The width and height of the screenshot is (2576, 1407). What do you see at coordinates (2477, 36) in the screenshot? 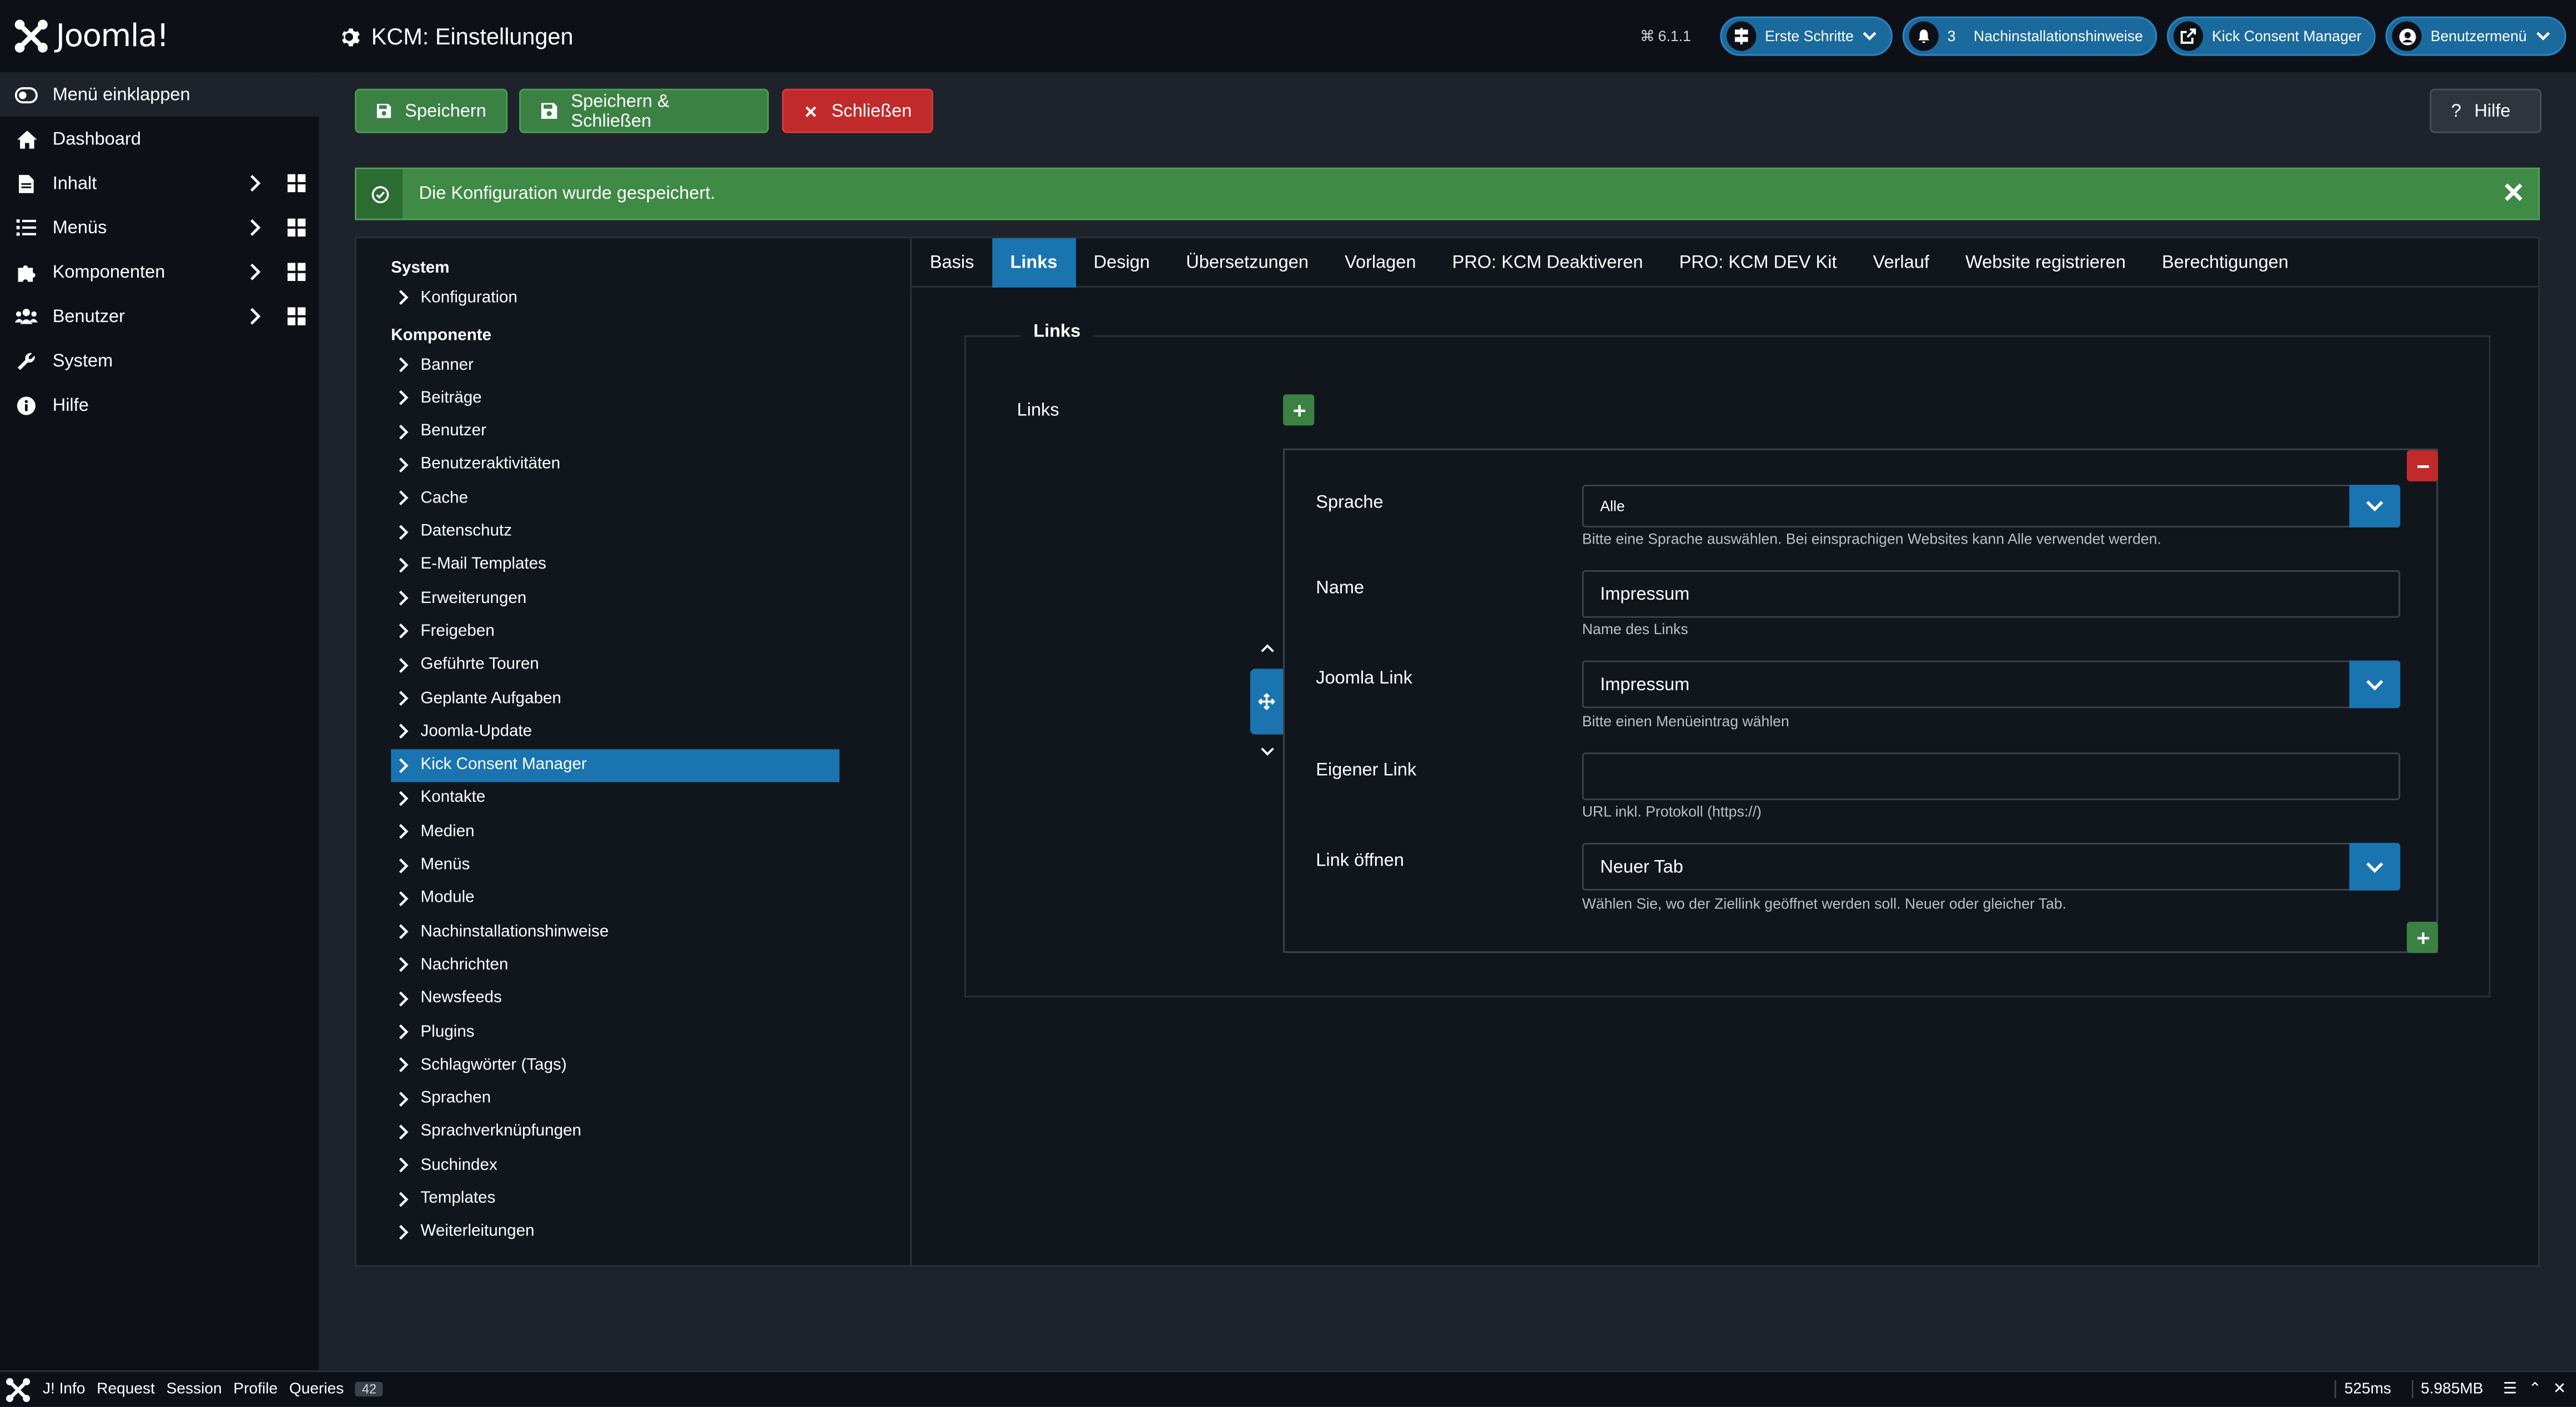
I see `user-menu-button: Benutzermenü` at bounding box center [2477, 36].